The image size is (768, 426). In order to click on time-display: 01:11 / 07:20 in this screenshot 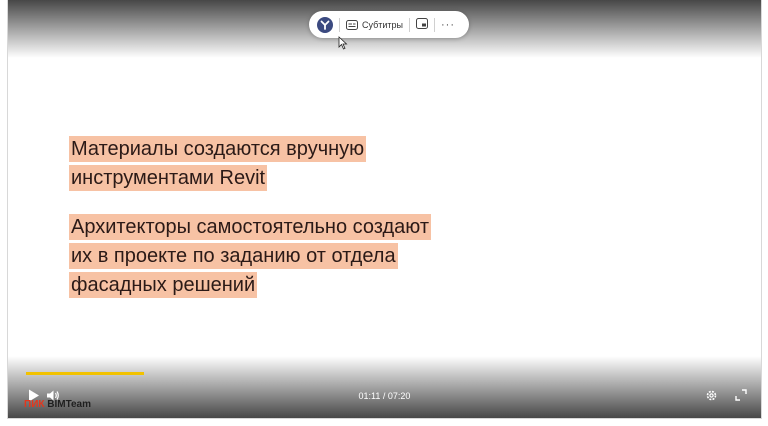, I will do `click(384, 396)`.